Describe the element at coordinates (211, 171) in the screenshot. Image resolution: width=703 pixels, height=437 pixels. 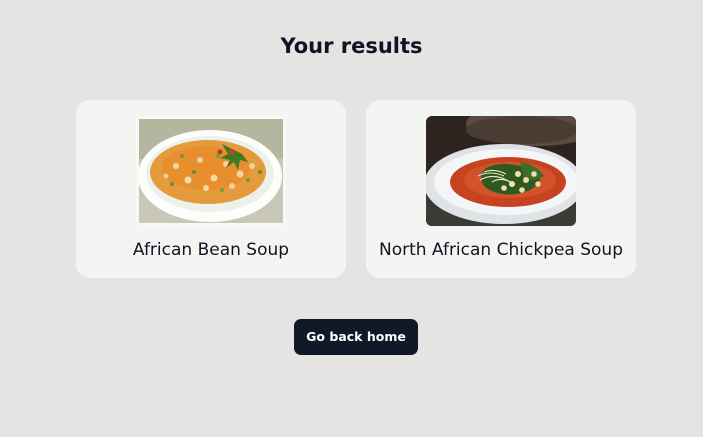
I see `african-bean-soup-photo` at that location.